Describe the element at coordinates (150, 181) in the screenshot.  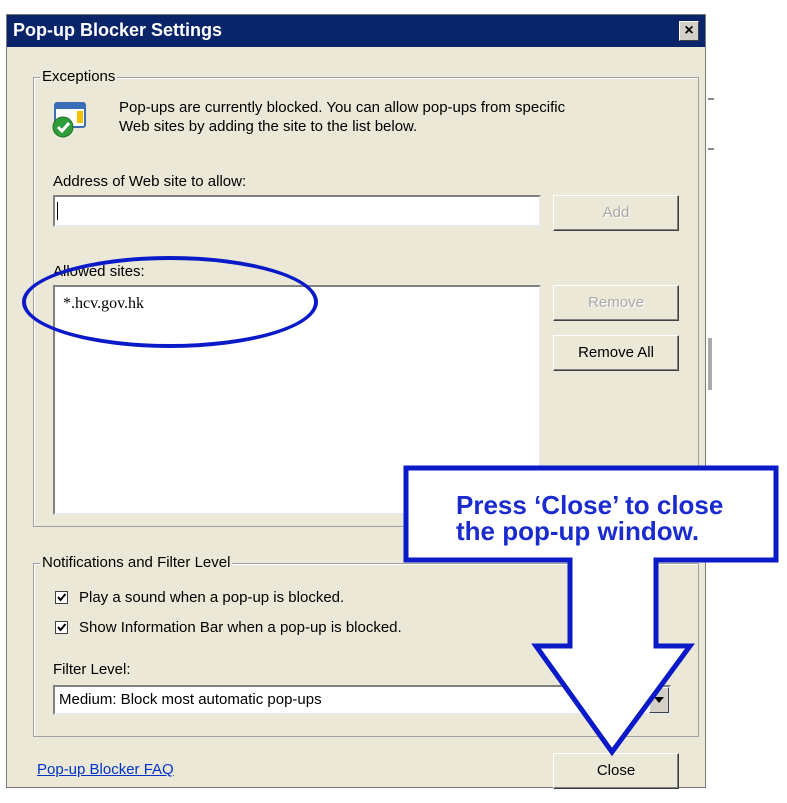
I see `address-label: Address of Web site to allow:` at that location.